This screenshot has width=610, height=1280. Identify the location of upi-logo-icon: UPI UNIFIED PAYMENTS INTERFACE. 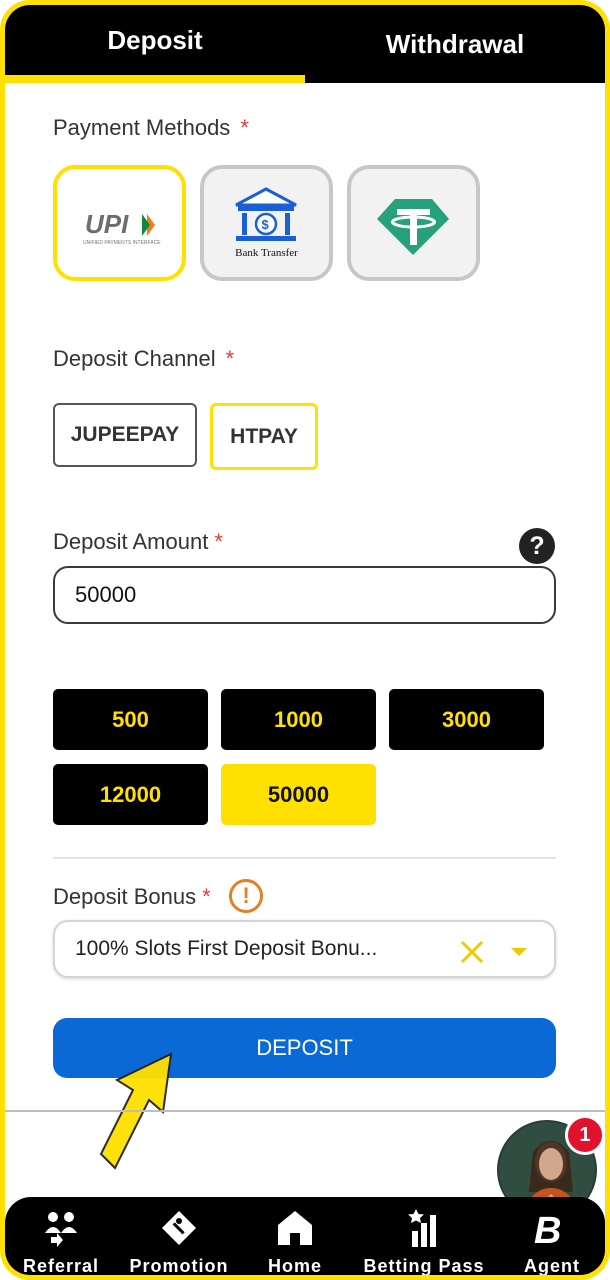
(122, 227).